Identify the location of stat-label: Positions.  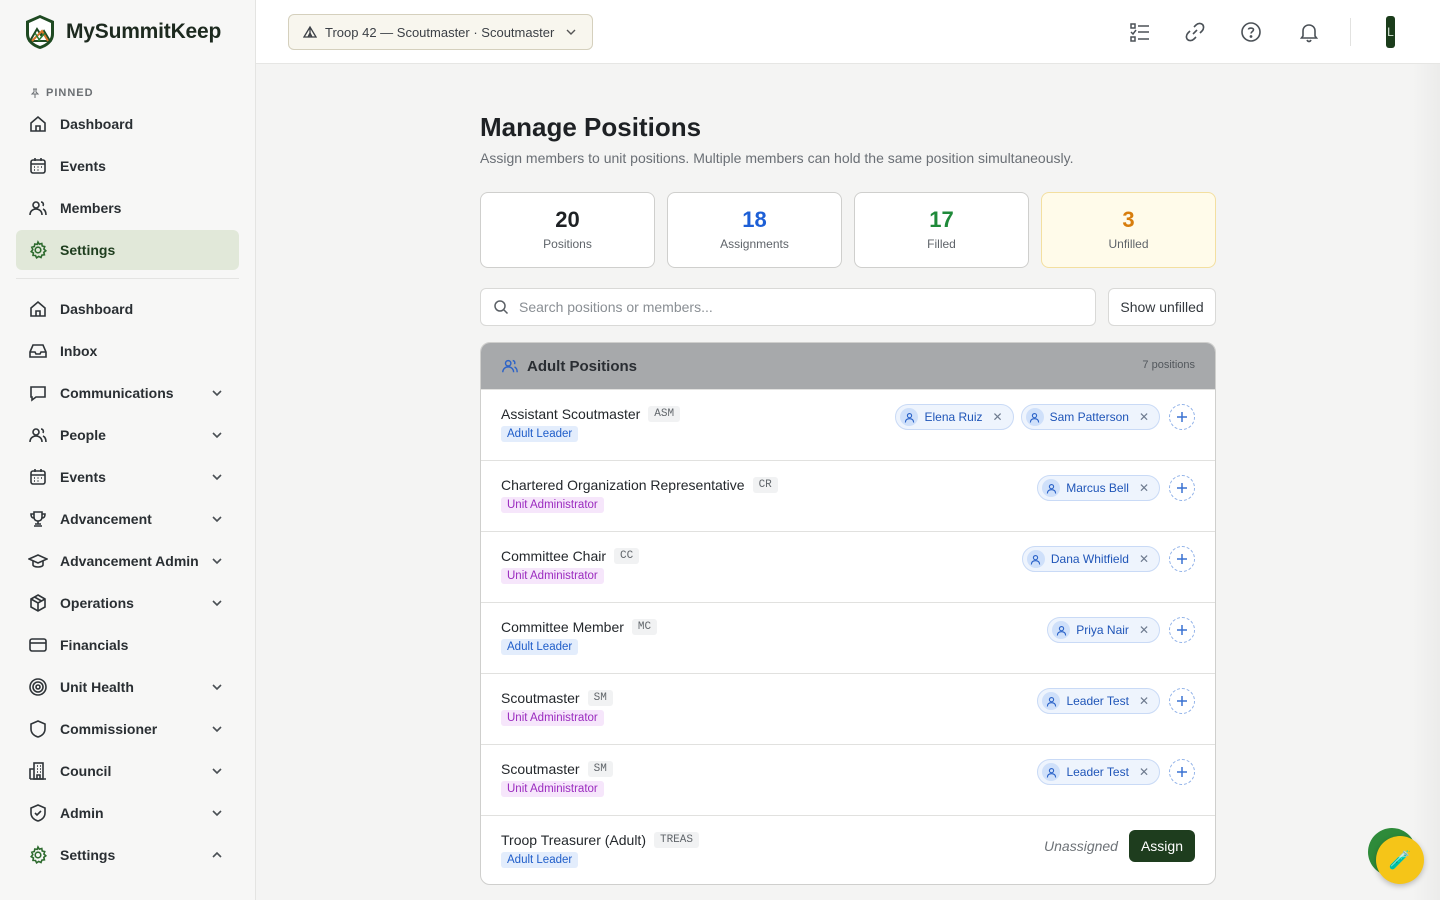
(567, 244).